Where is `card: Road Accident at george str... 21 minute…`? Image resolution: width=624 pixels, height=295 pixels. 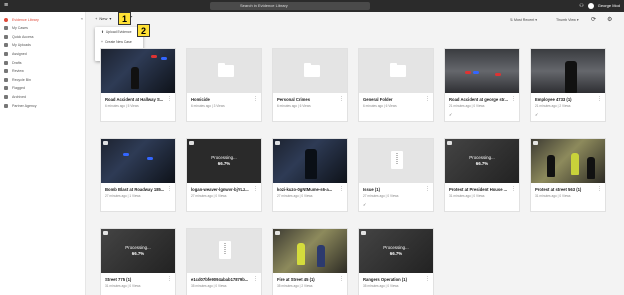
card: Road Accident at george str... 21 minute… is located at coordinates (482, 85).